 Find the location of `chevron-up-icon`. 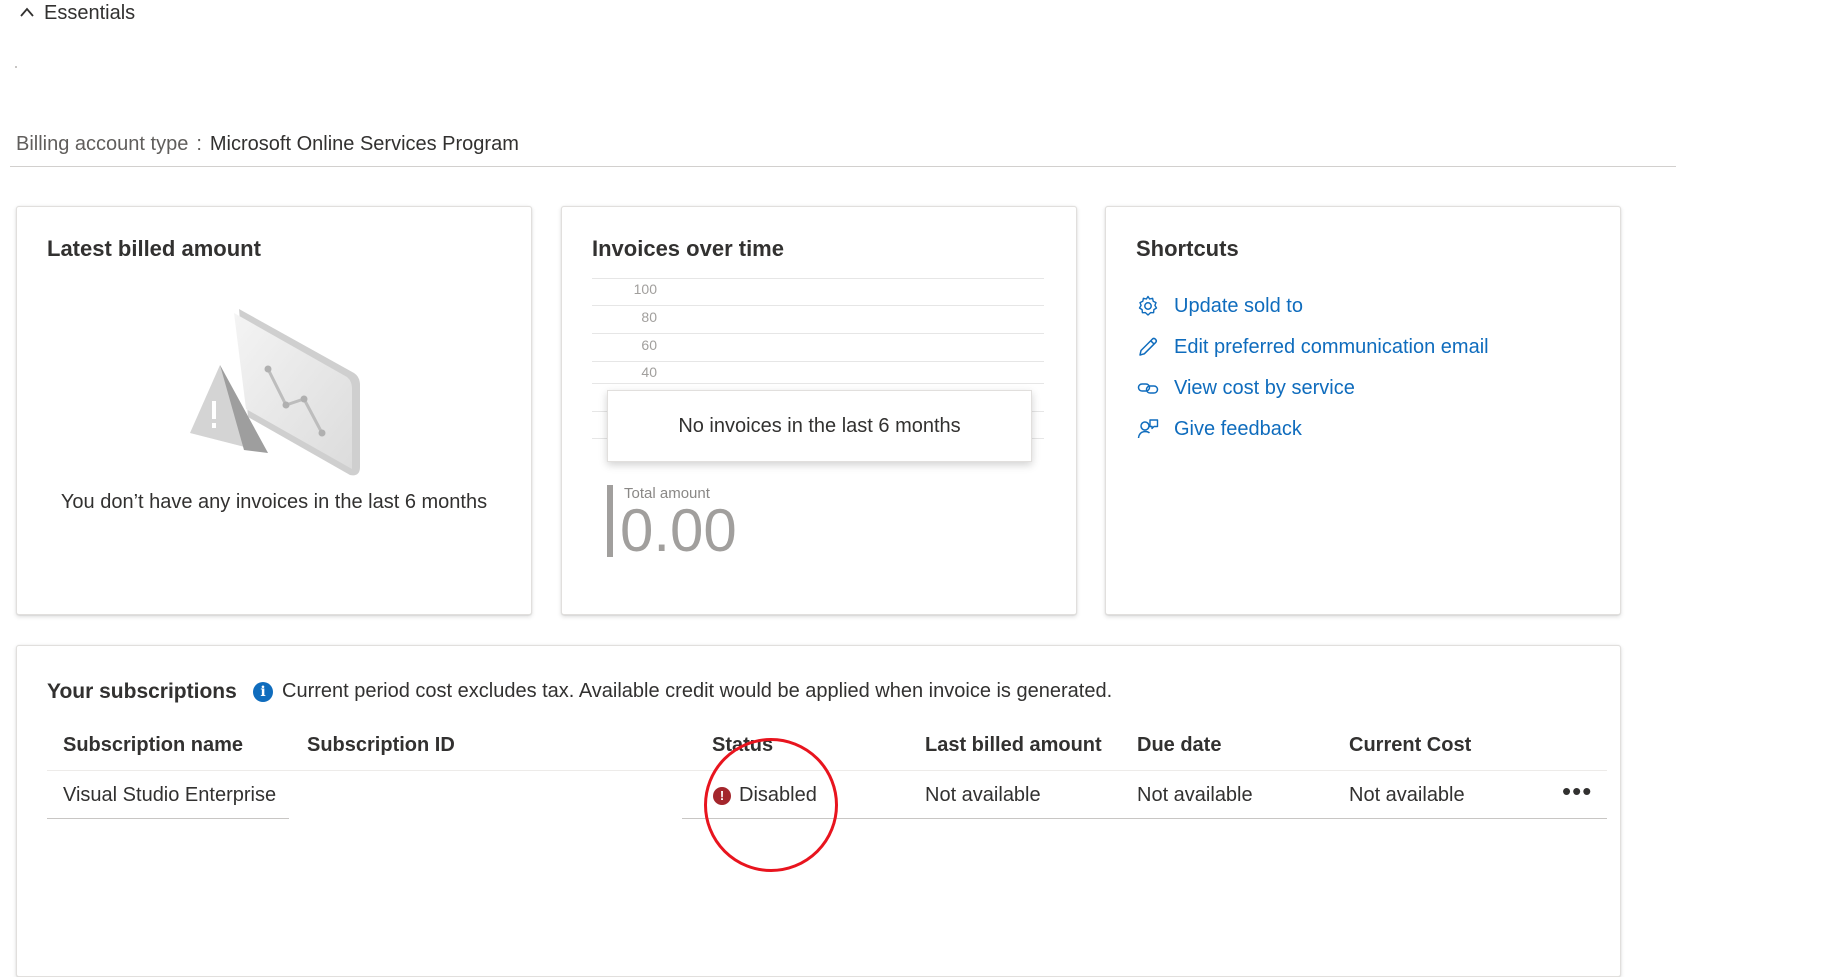

chevron-up-icon is located at coordinates (27, 12).